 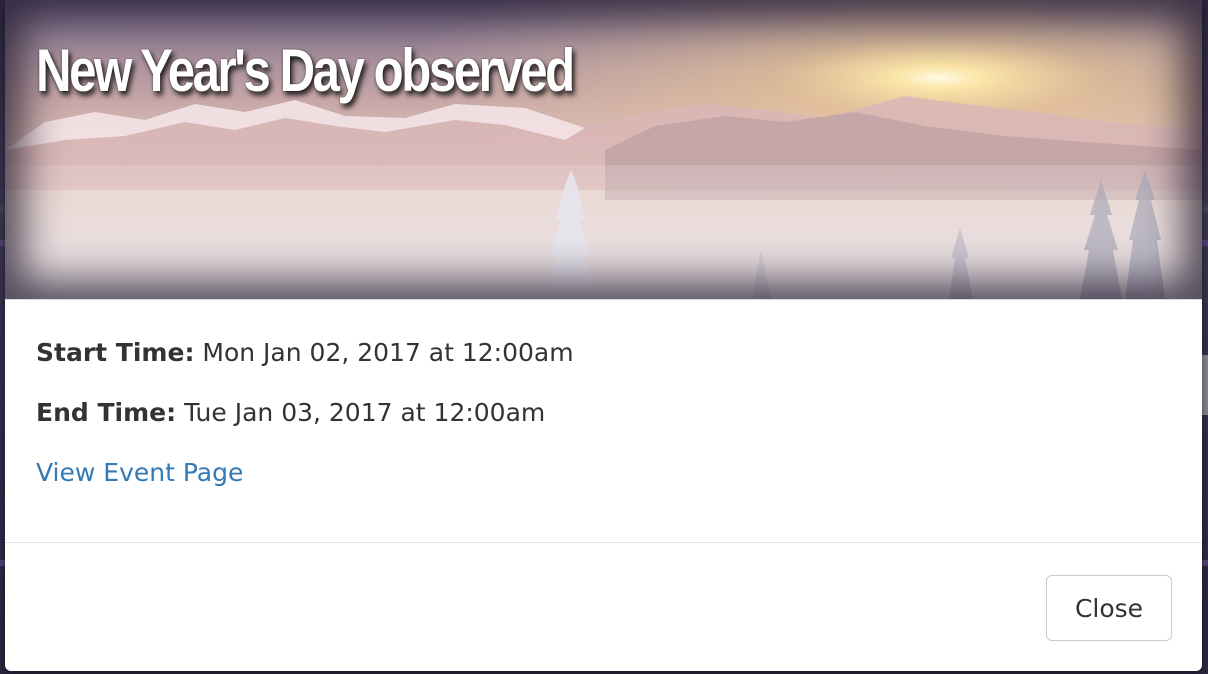 I want to click on end-time-label: End Time:, so click(x=106, y=412).